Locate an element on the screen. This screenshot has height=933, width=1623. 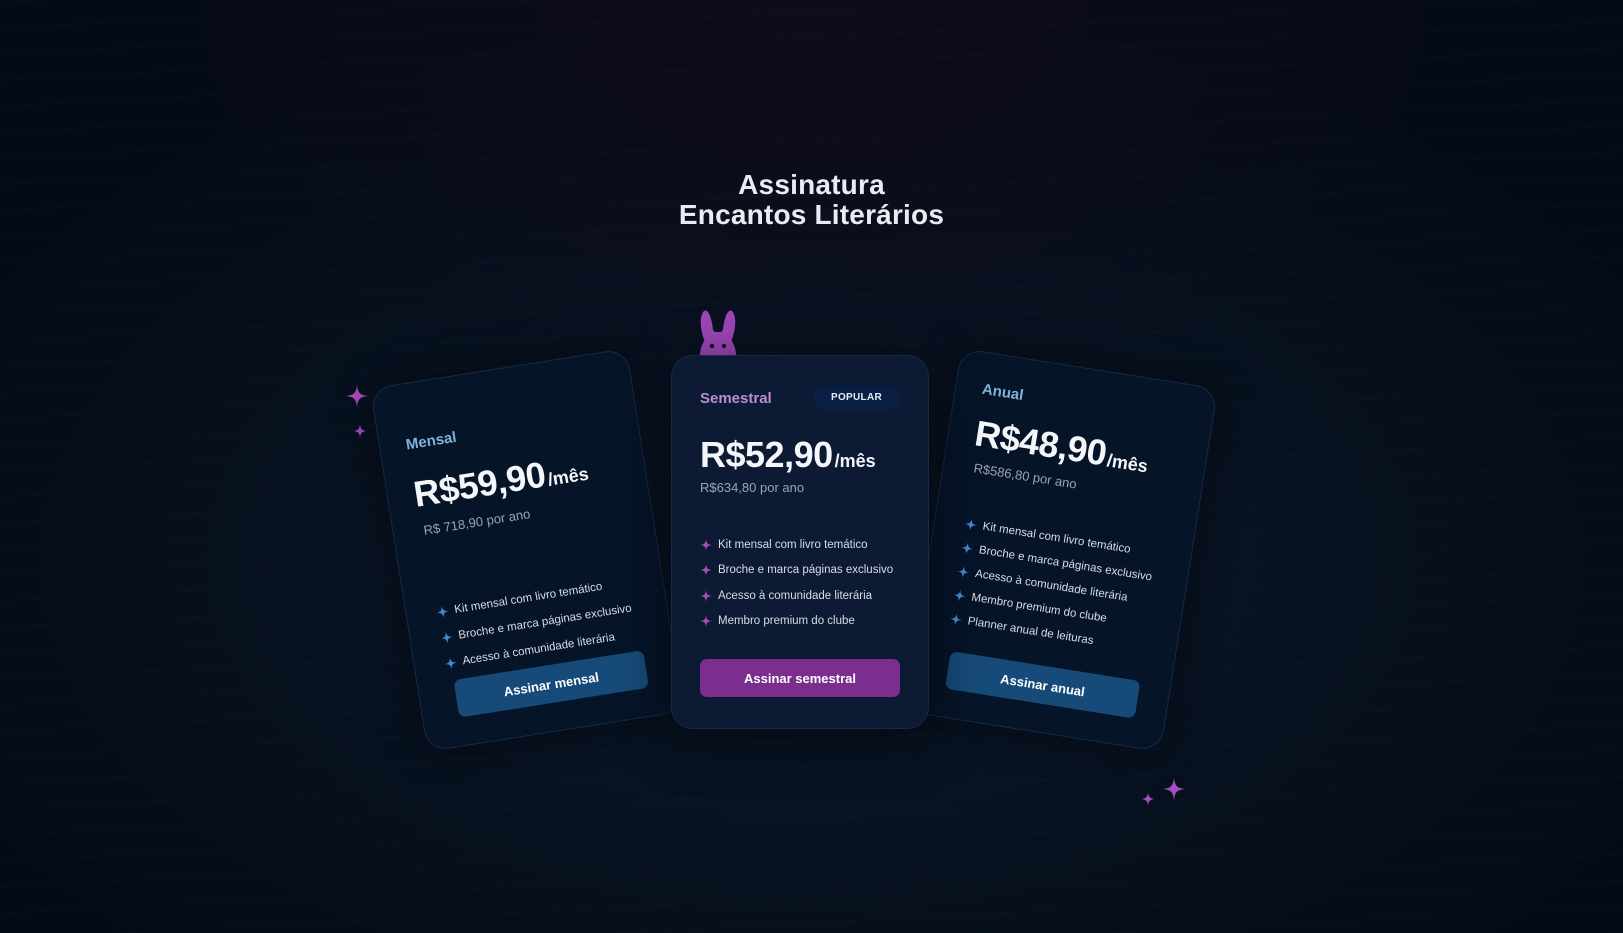
page-title-line-1: Assinatura is located at coordinates (811, 184).